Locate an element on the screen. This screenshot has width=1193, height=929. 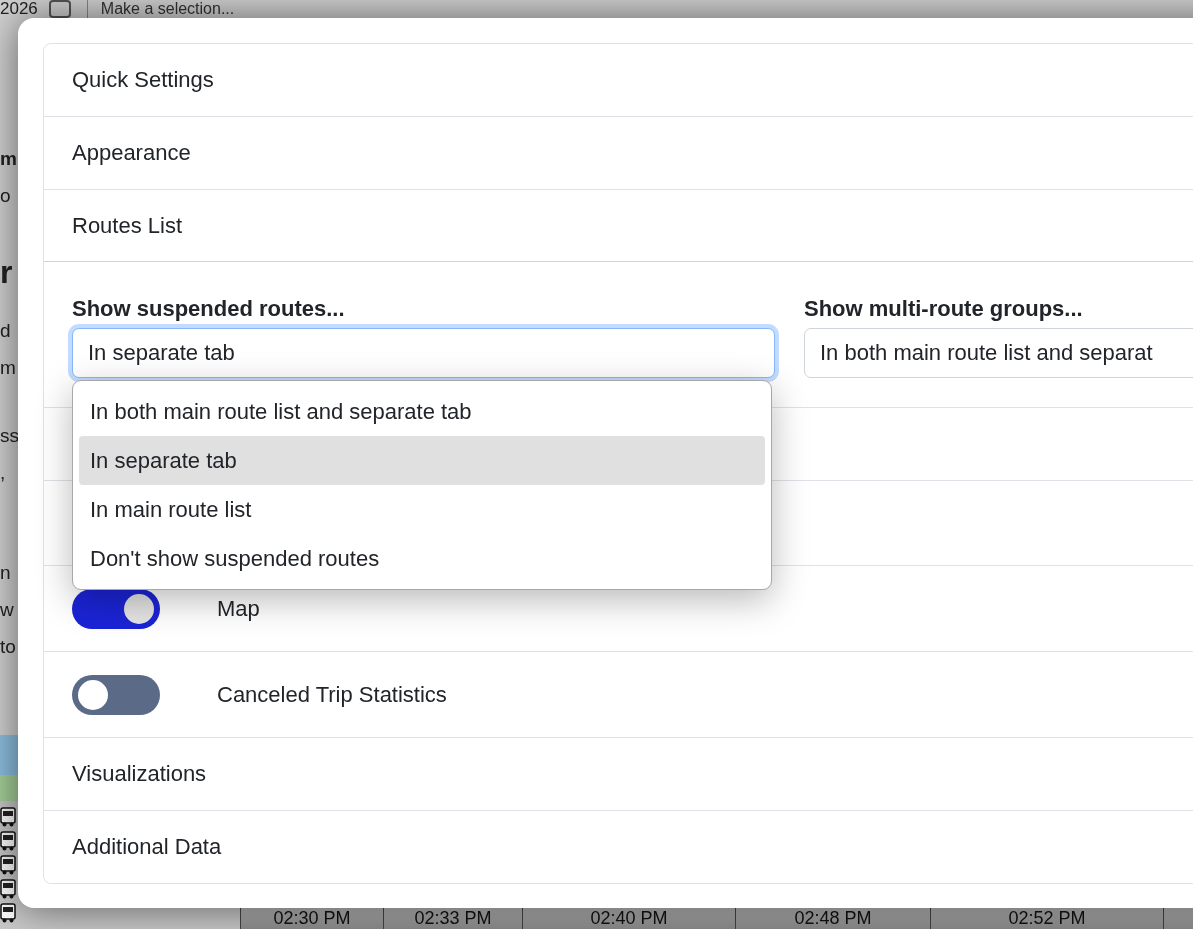
dropdown-option: Don't show suspended routes is located at coordinates (422, 558).